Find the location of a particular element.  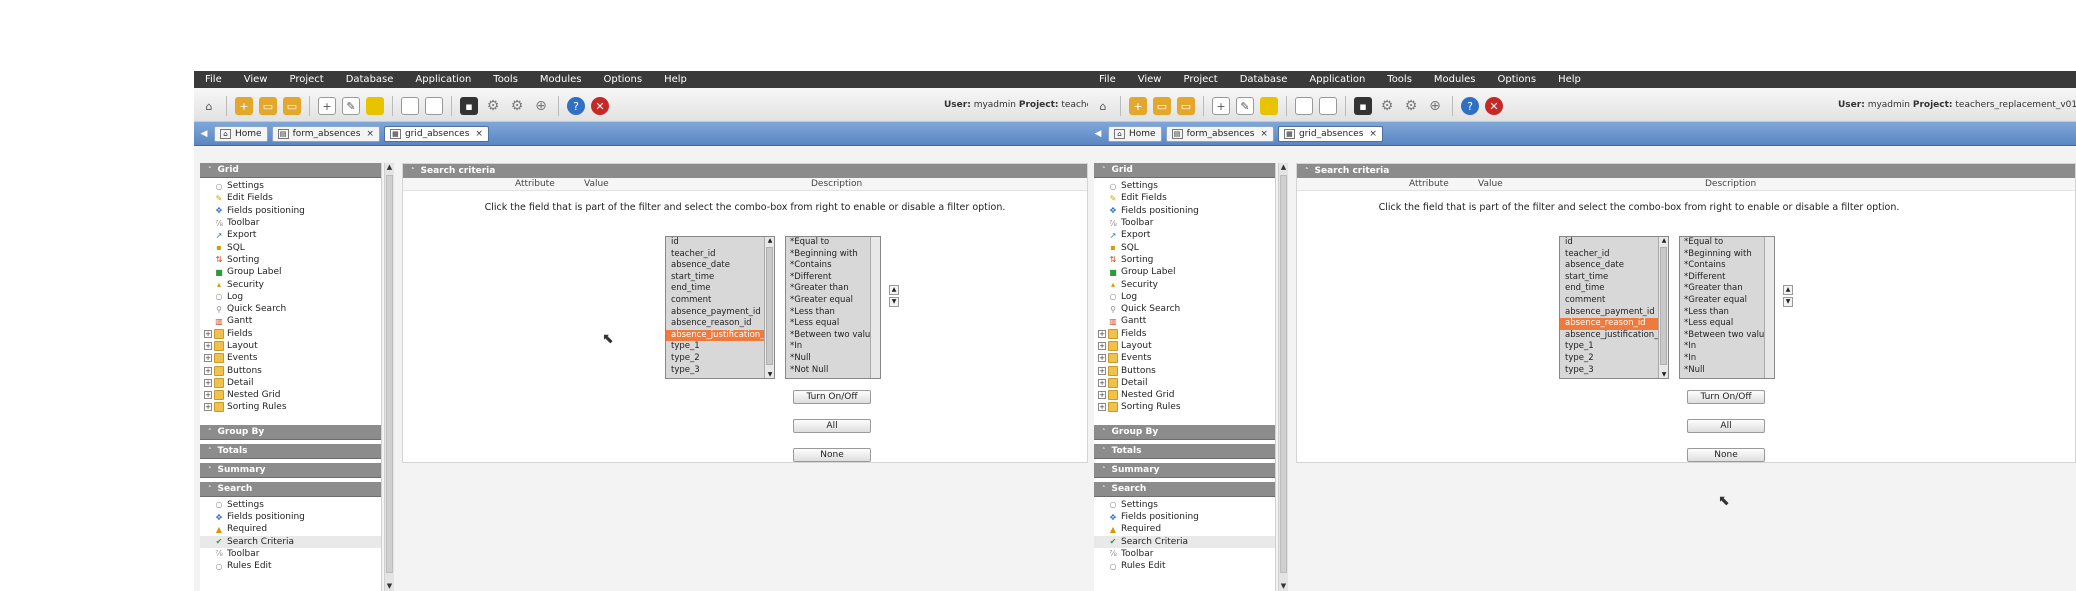

tree-item-search-criteria: ✔ Search Criteria is located at coordinates (290, 541).